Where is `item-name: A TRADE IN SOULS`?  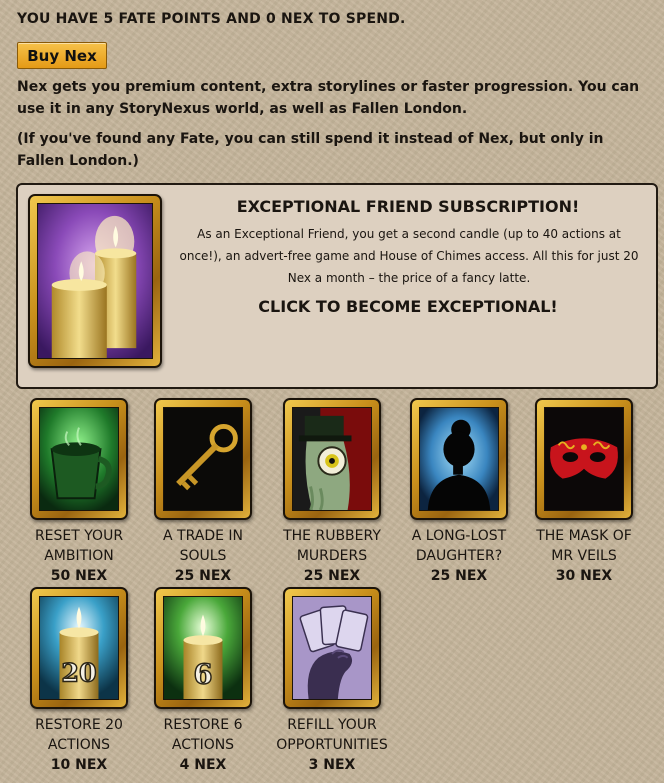 item-name: A TRADE IN SOULS is located at coordinates (203, 546).